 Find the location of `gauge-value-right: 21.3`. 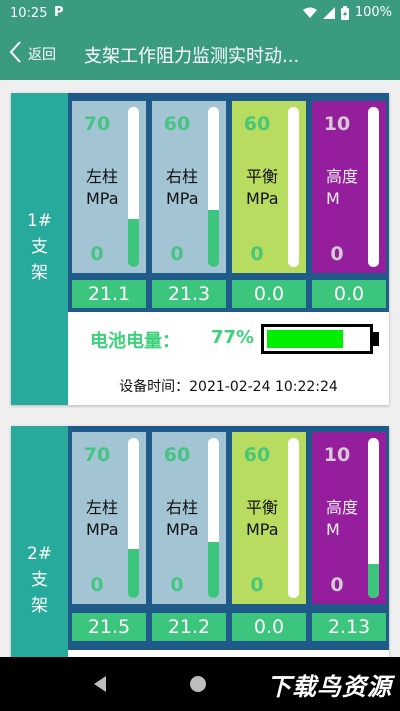

gauge-value-right: 21.3 is located at coordinates (189, 294).